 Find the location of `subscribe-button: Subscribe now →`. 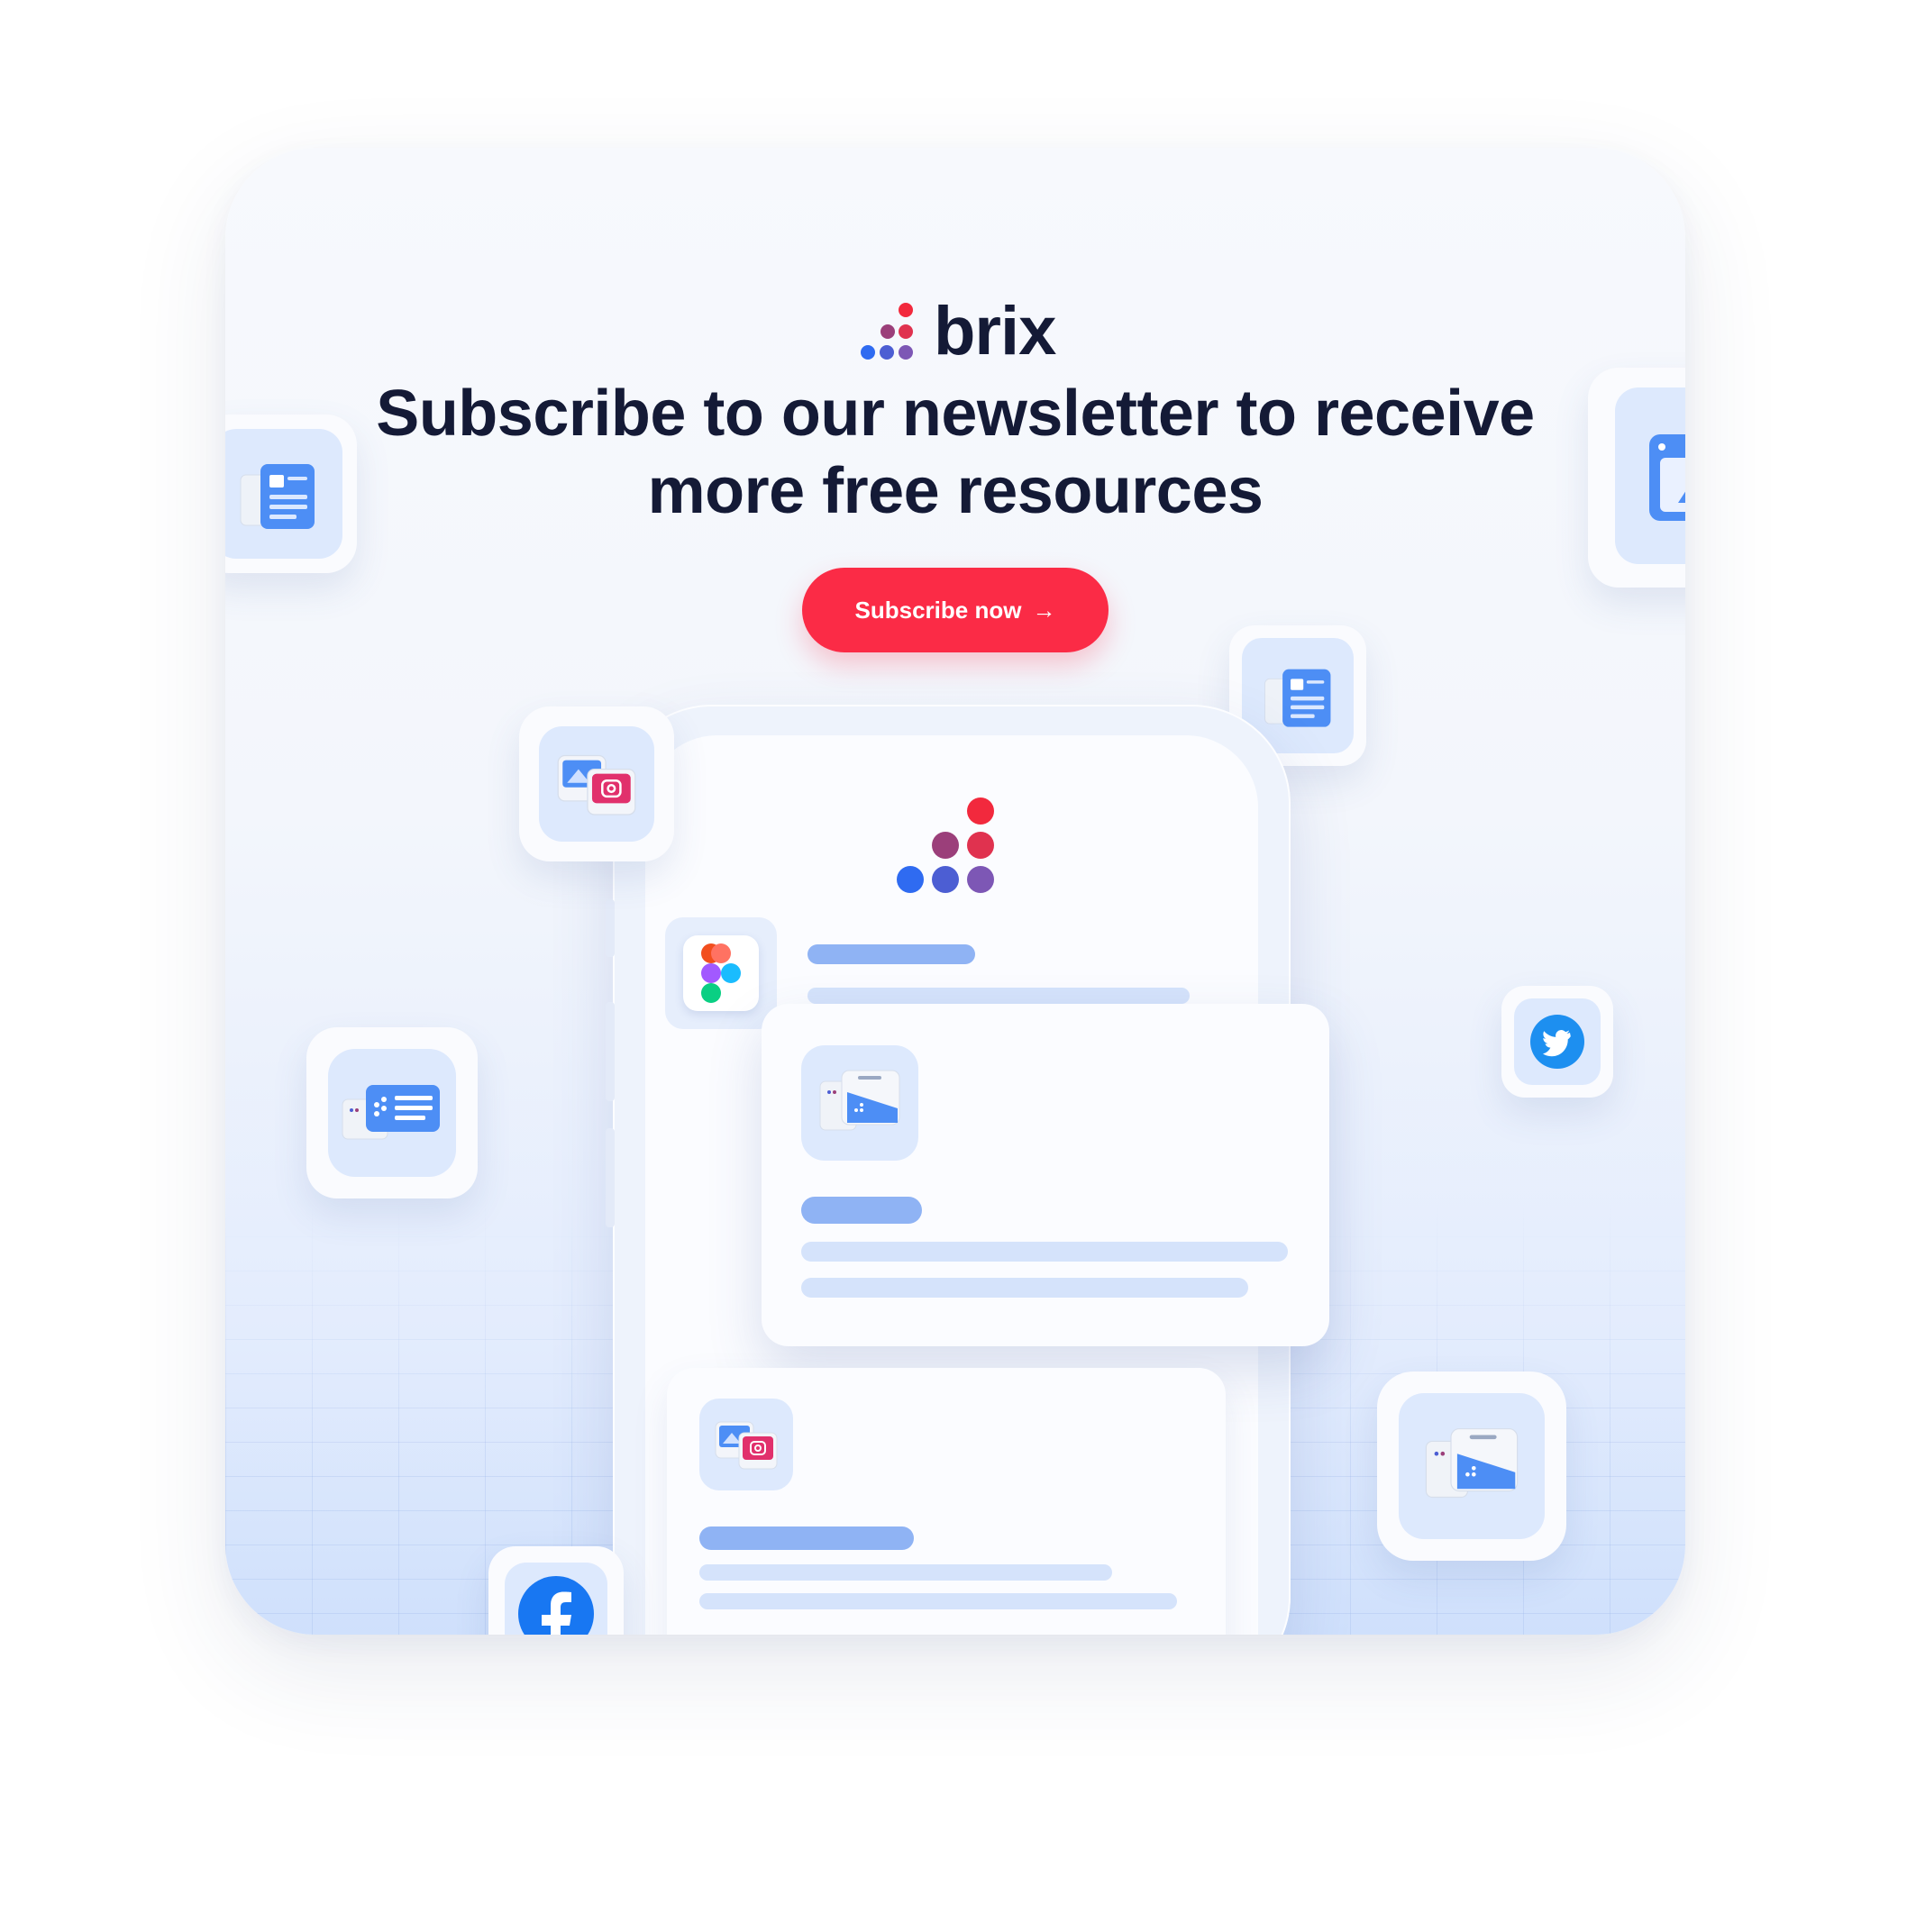

subscribe-button: Subscribe now → is located at coordinates (955, 610).